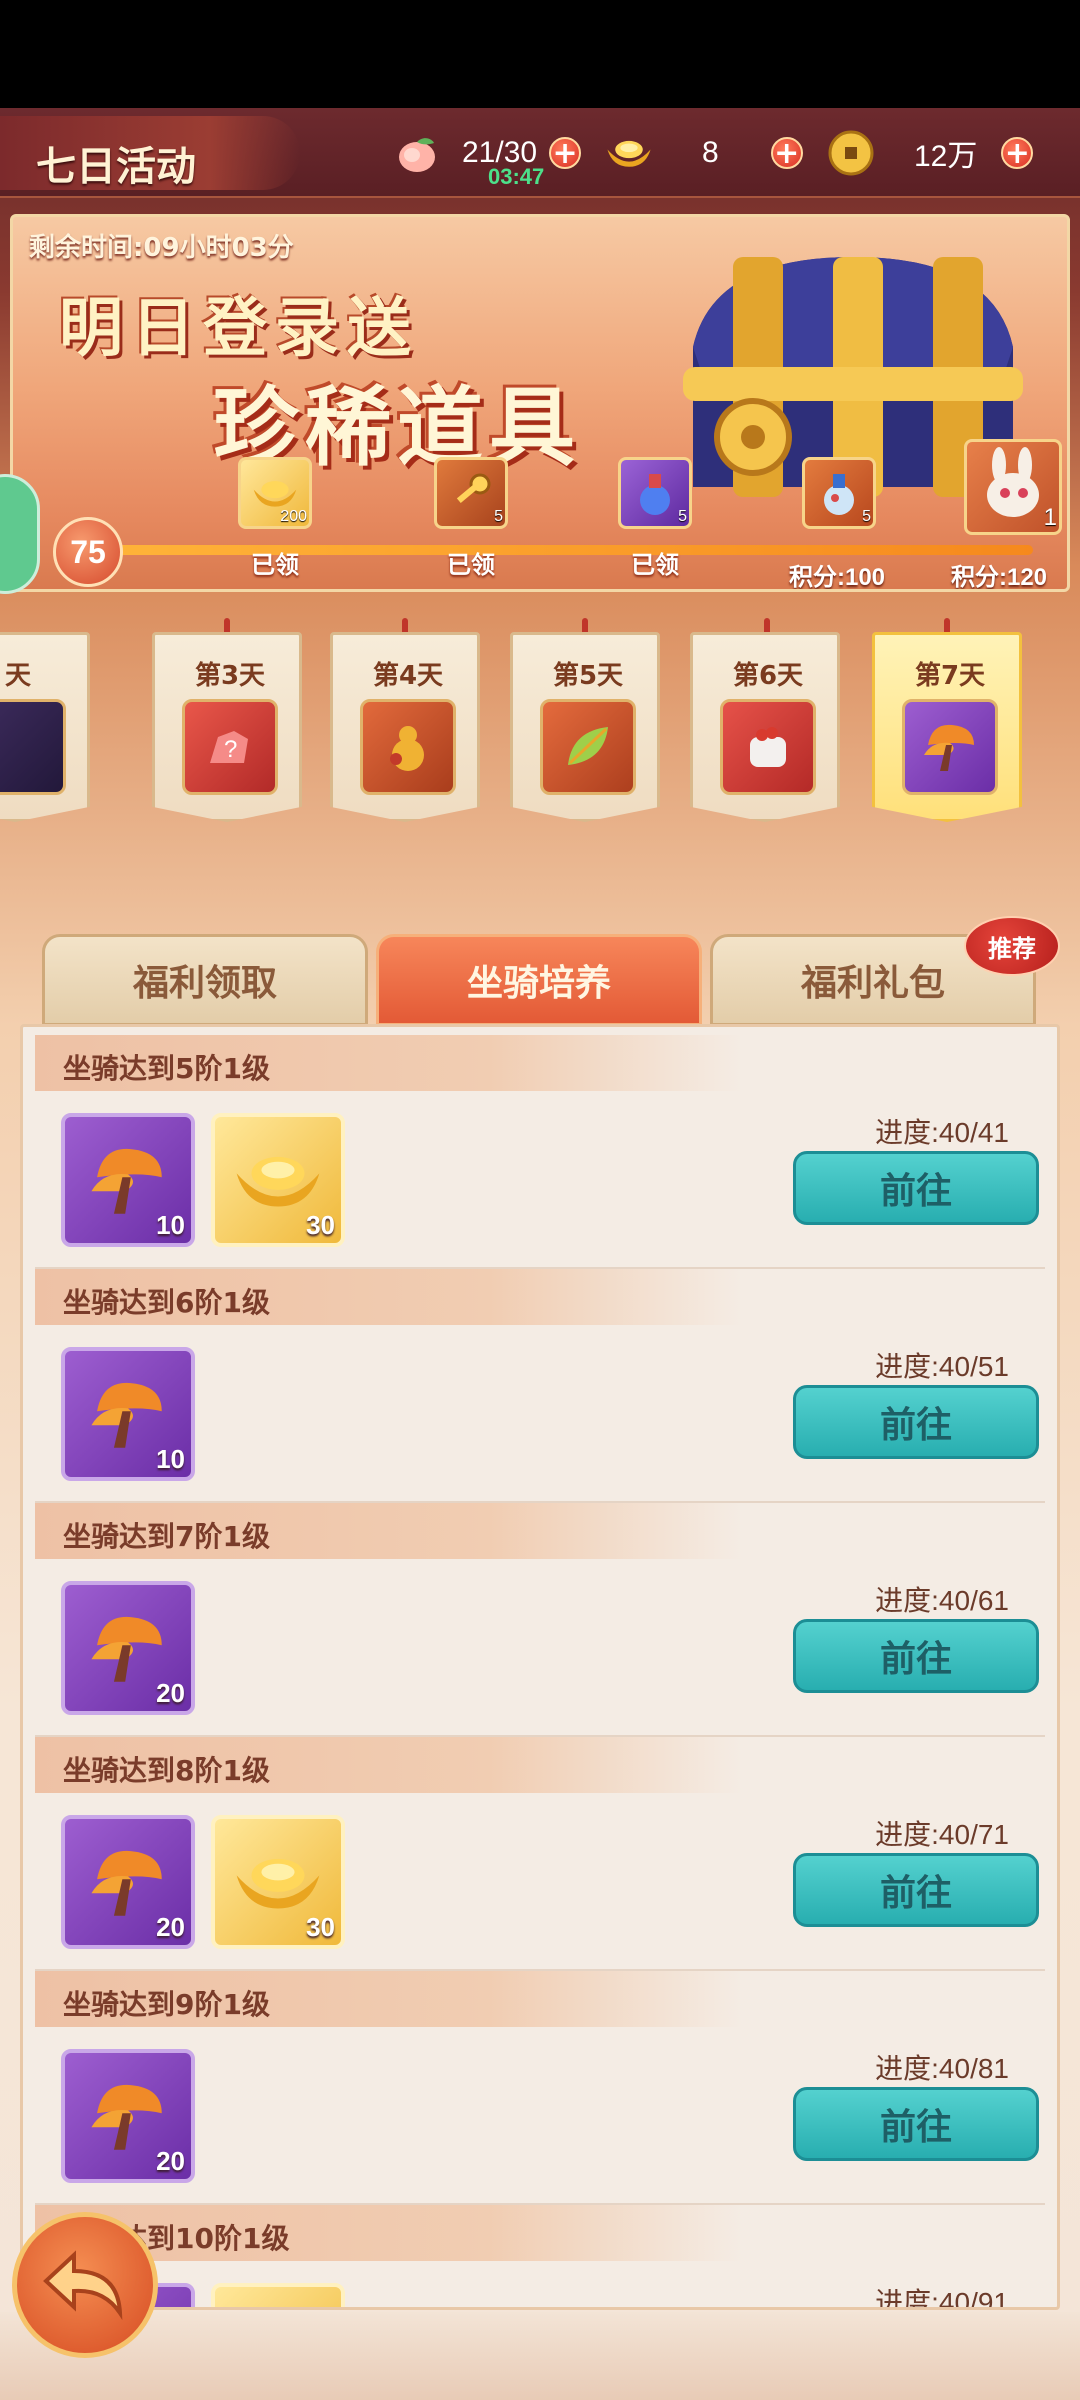  I want to click on jade-leaf-icon, so click(588, 747).